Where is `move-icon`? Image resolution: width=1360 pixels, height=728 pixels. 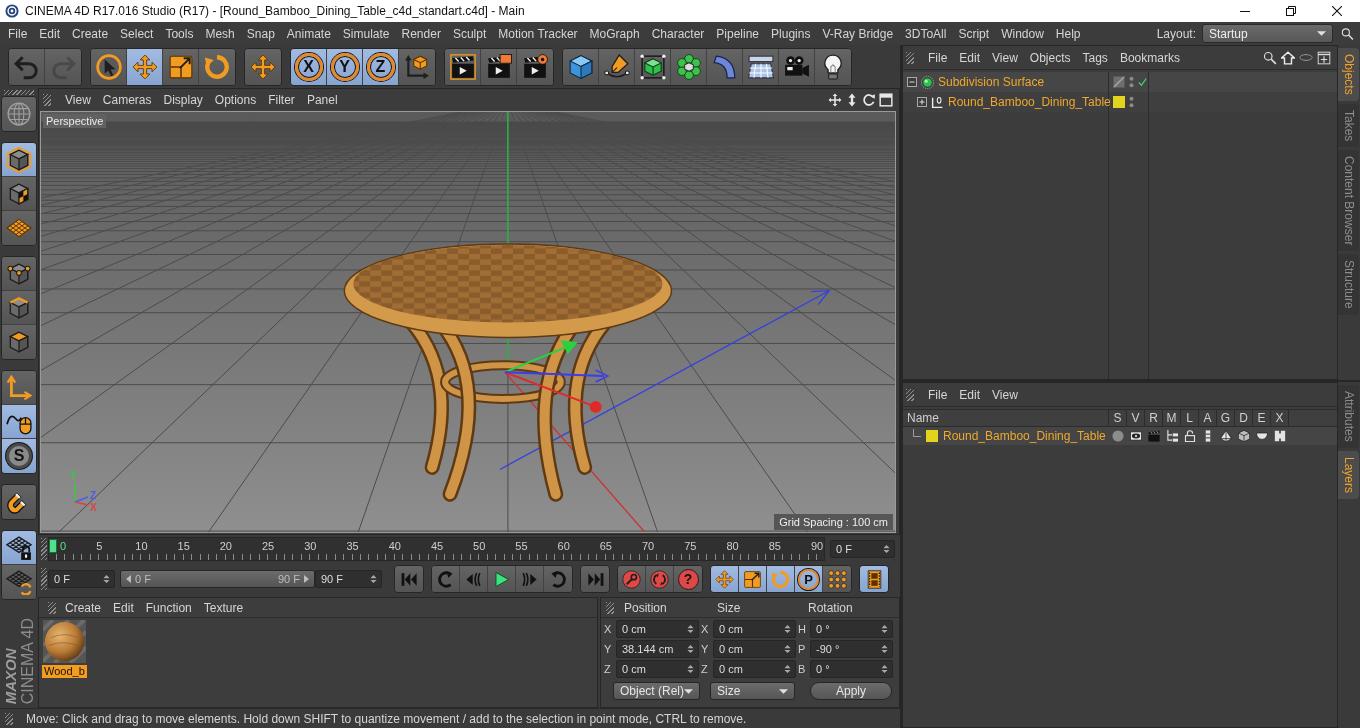
move-icon is located at coordinates (724, 579).